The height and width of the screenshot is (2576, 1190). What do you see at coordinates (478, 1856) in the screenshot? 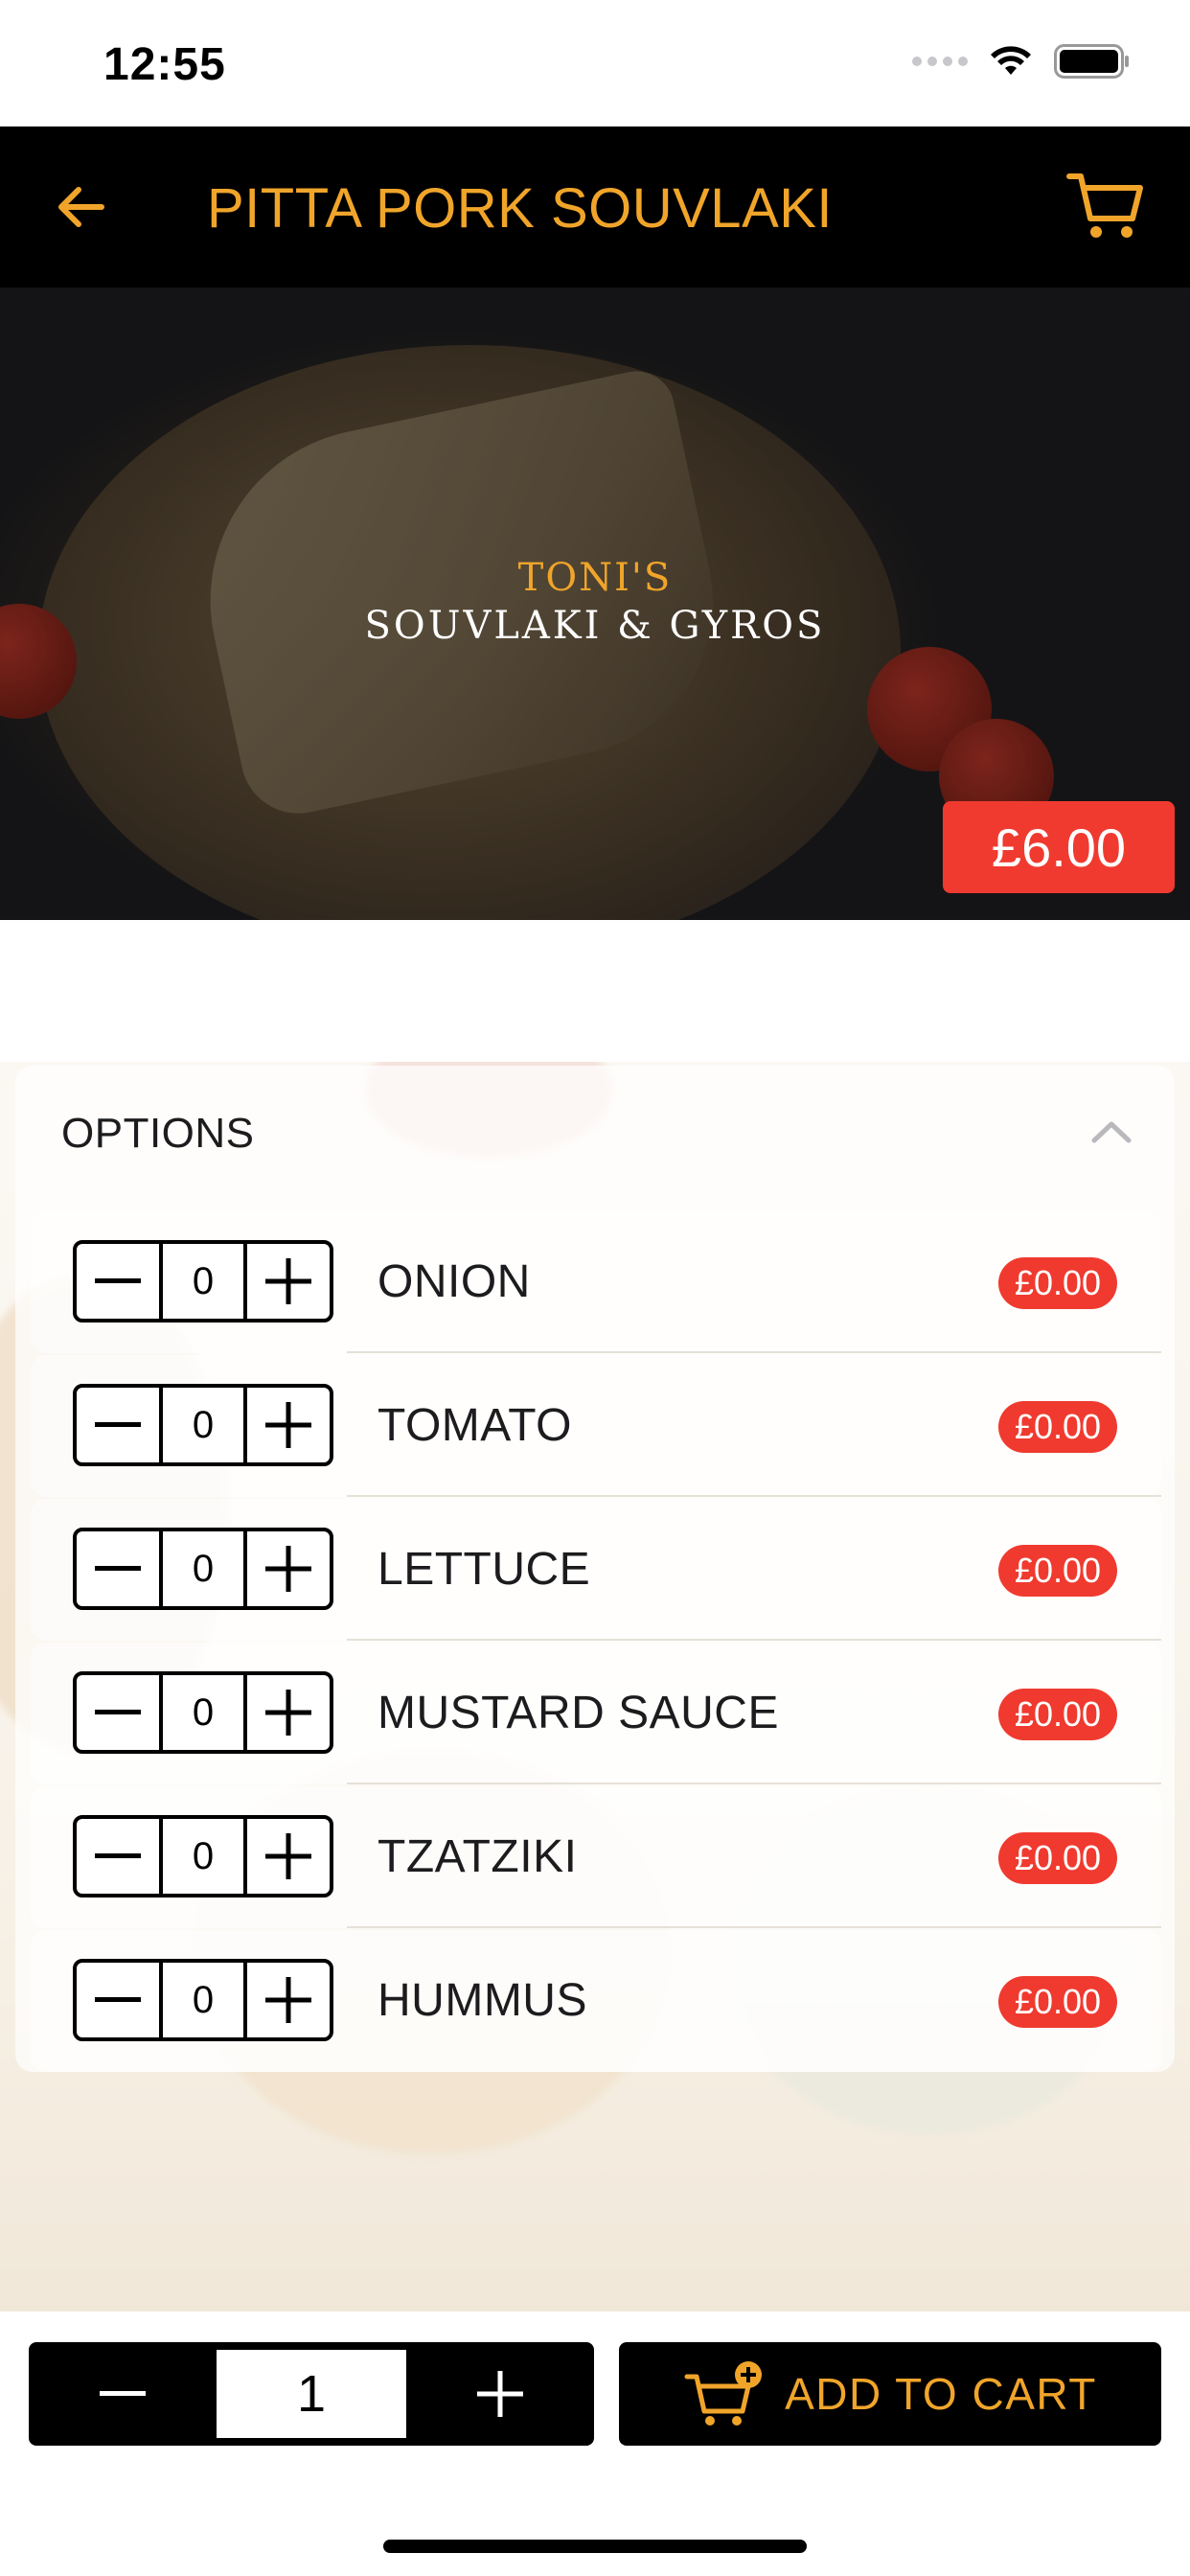
I see `option-name: TZATZIKI` at bounding box center [478, 1856].